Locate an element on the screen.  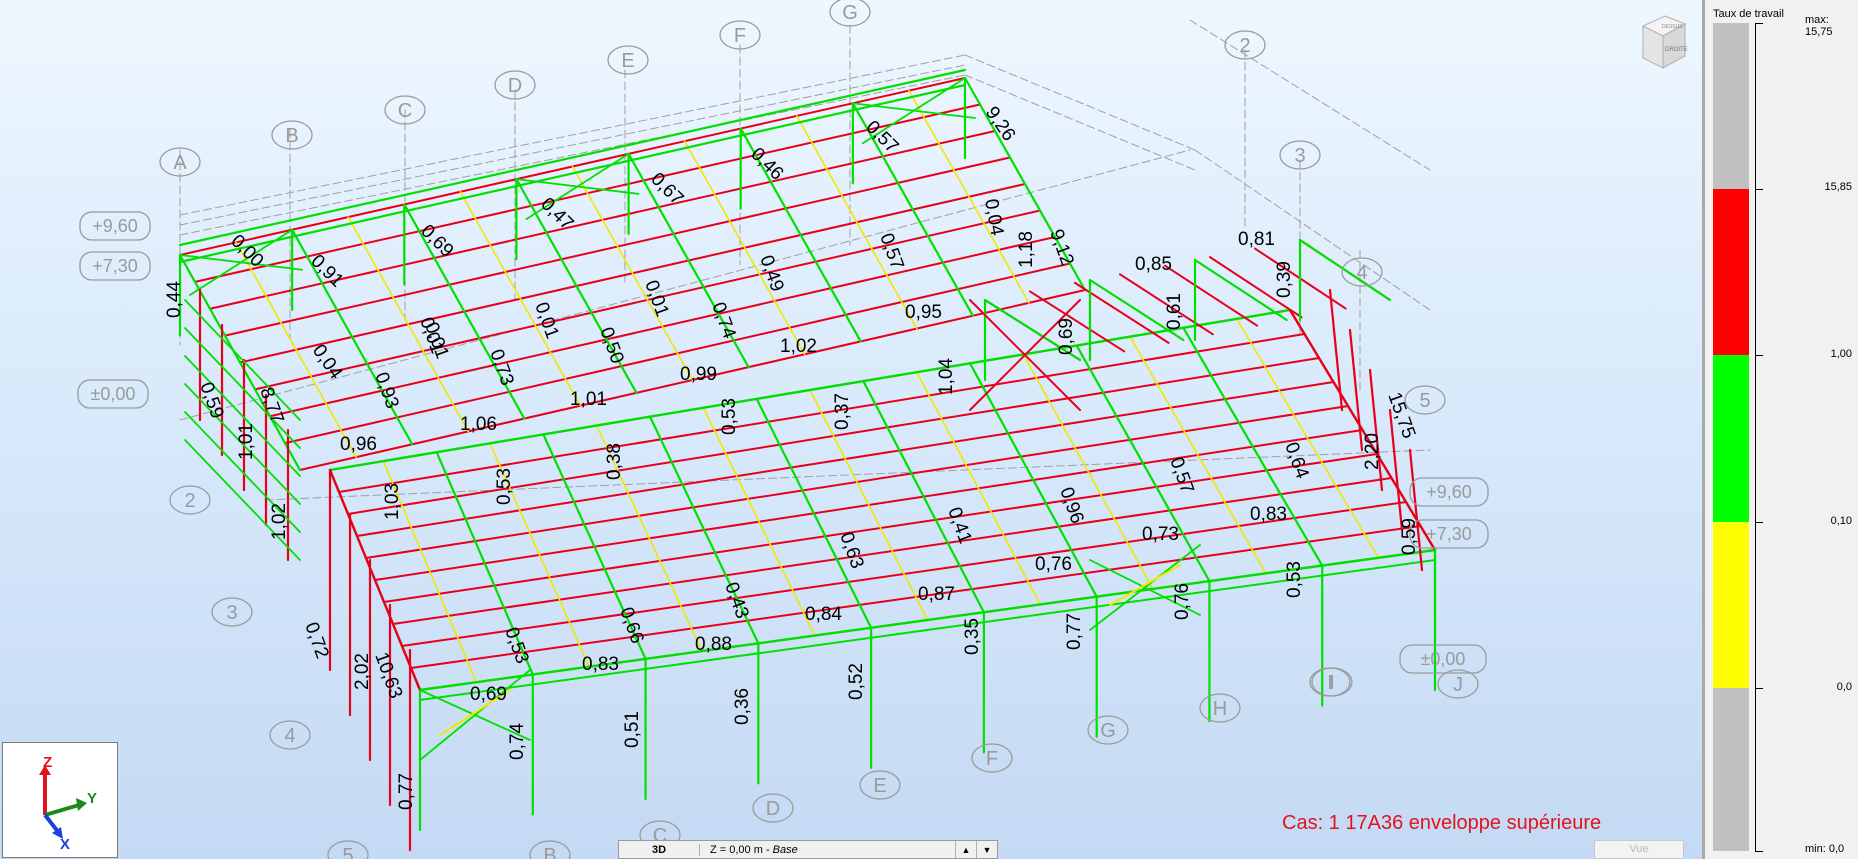
level-tag-label: ±0,00 is located at coordinates (113, 394).